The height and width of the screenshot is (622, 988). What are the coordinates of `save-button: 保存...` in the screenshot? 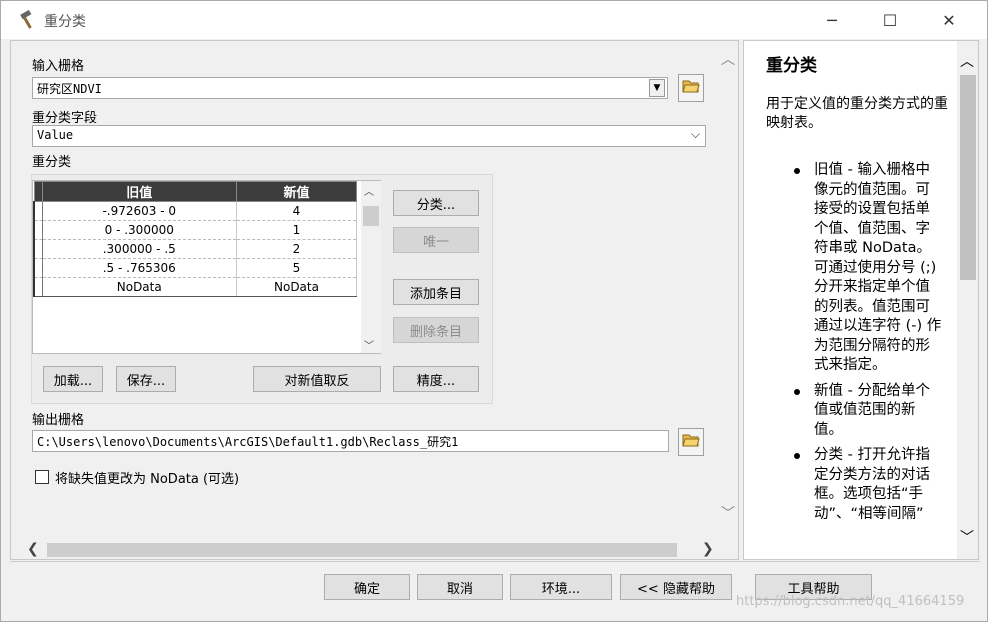 It's located at (146, 379).